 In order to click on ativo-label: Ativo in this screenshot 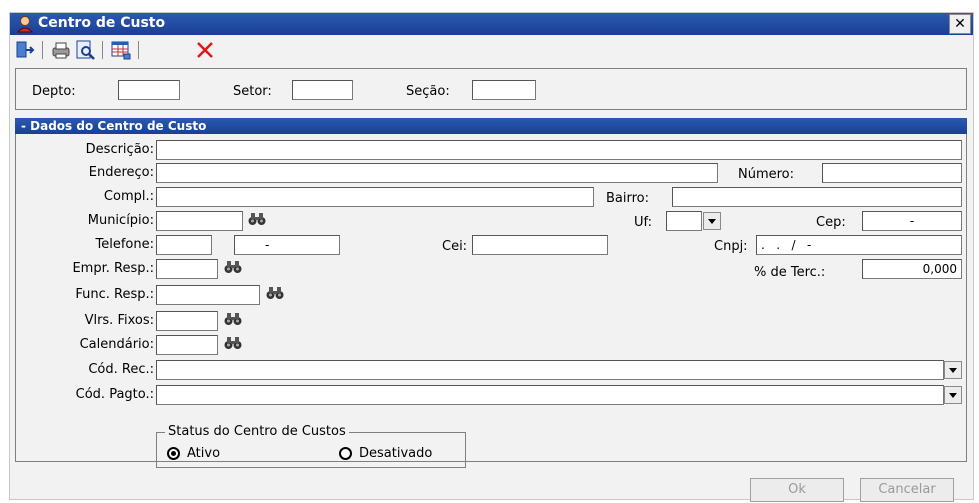, I will do `click(204, 453)`.